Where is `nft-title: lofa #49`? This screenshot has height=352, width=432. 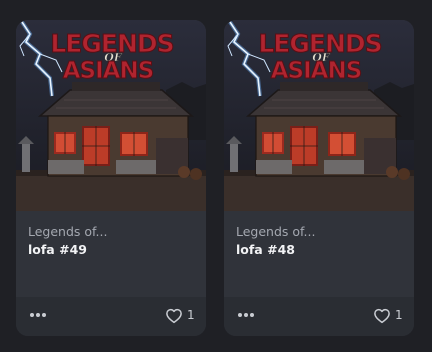 nft-title: lofa #49 is located at coordinates (57, 249).